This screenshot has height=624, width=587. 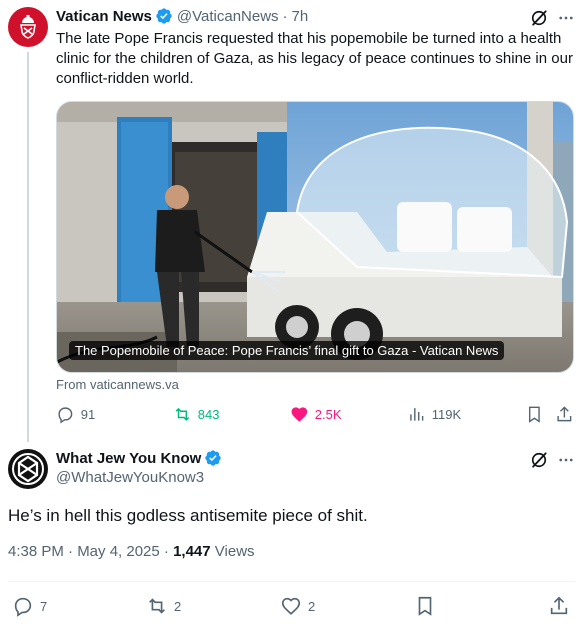 I want to click on views-button: 119K, so click(x=434, y=414).